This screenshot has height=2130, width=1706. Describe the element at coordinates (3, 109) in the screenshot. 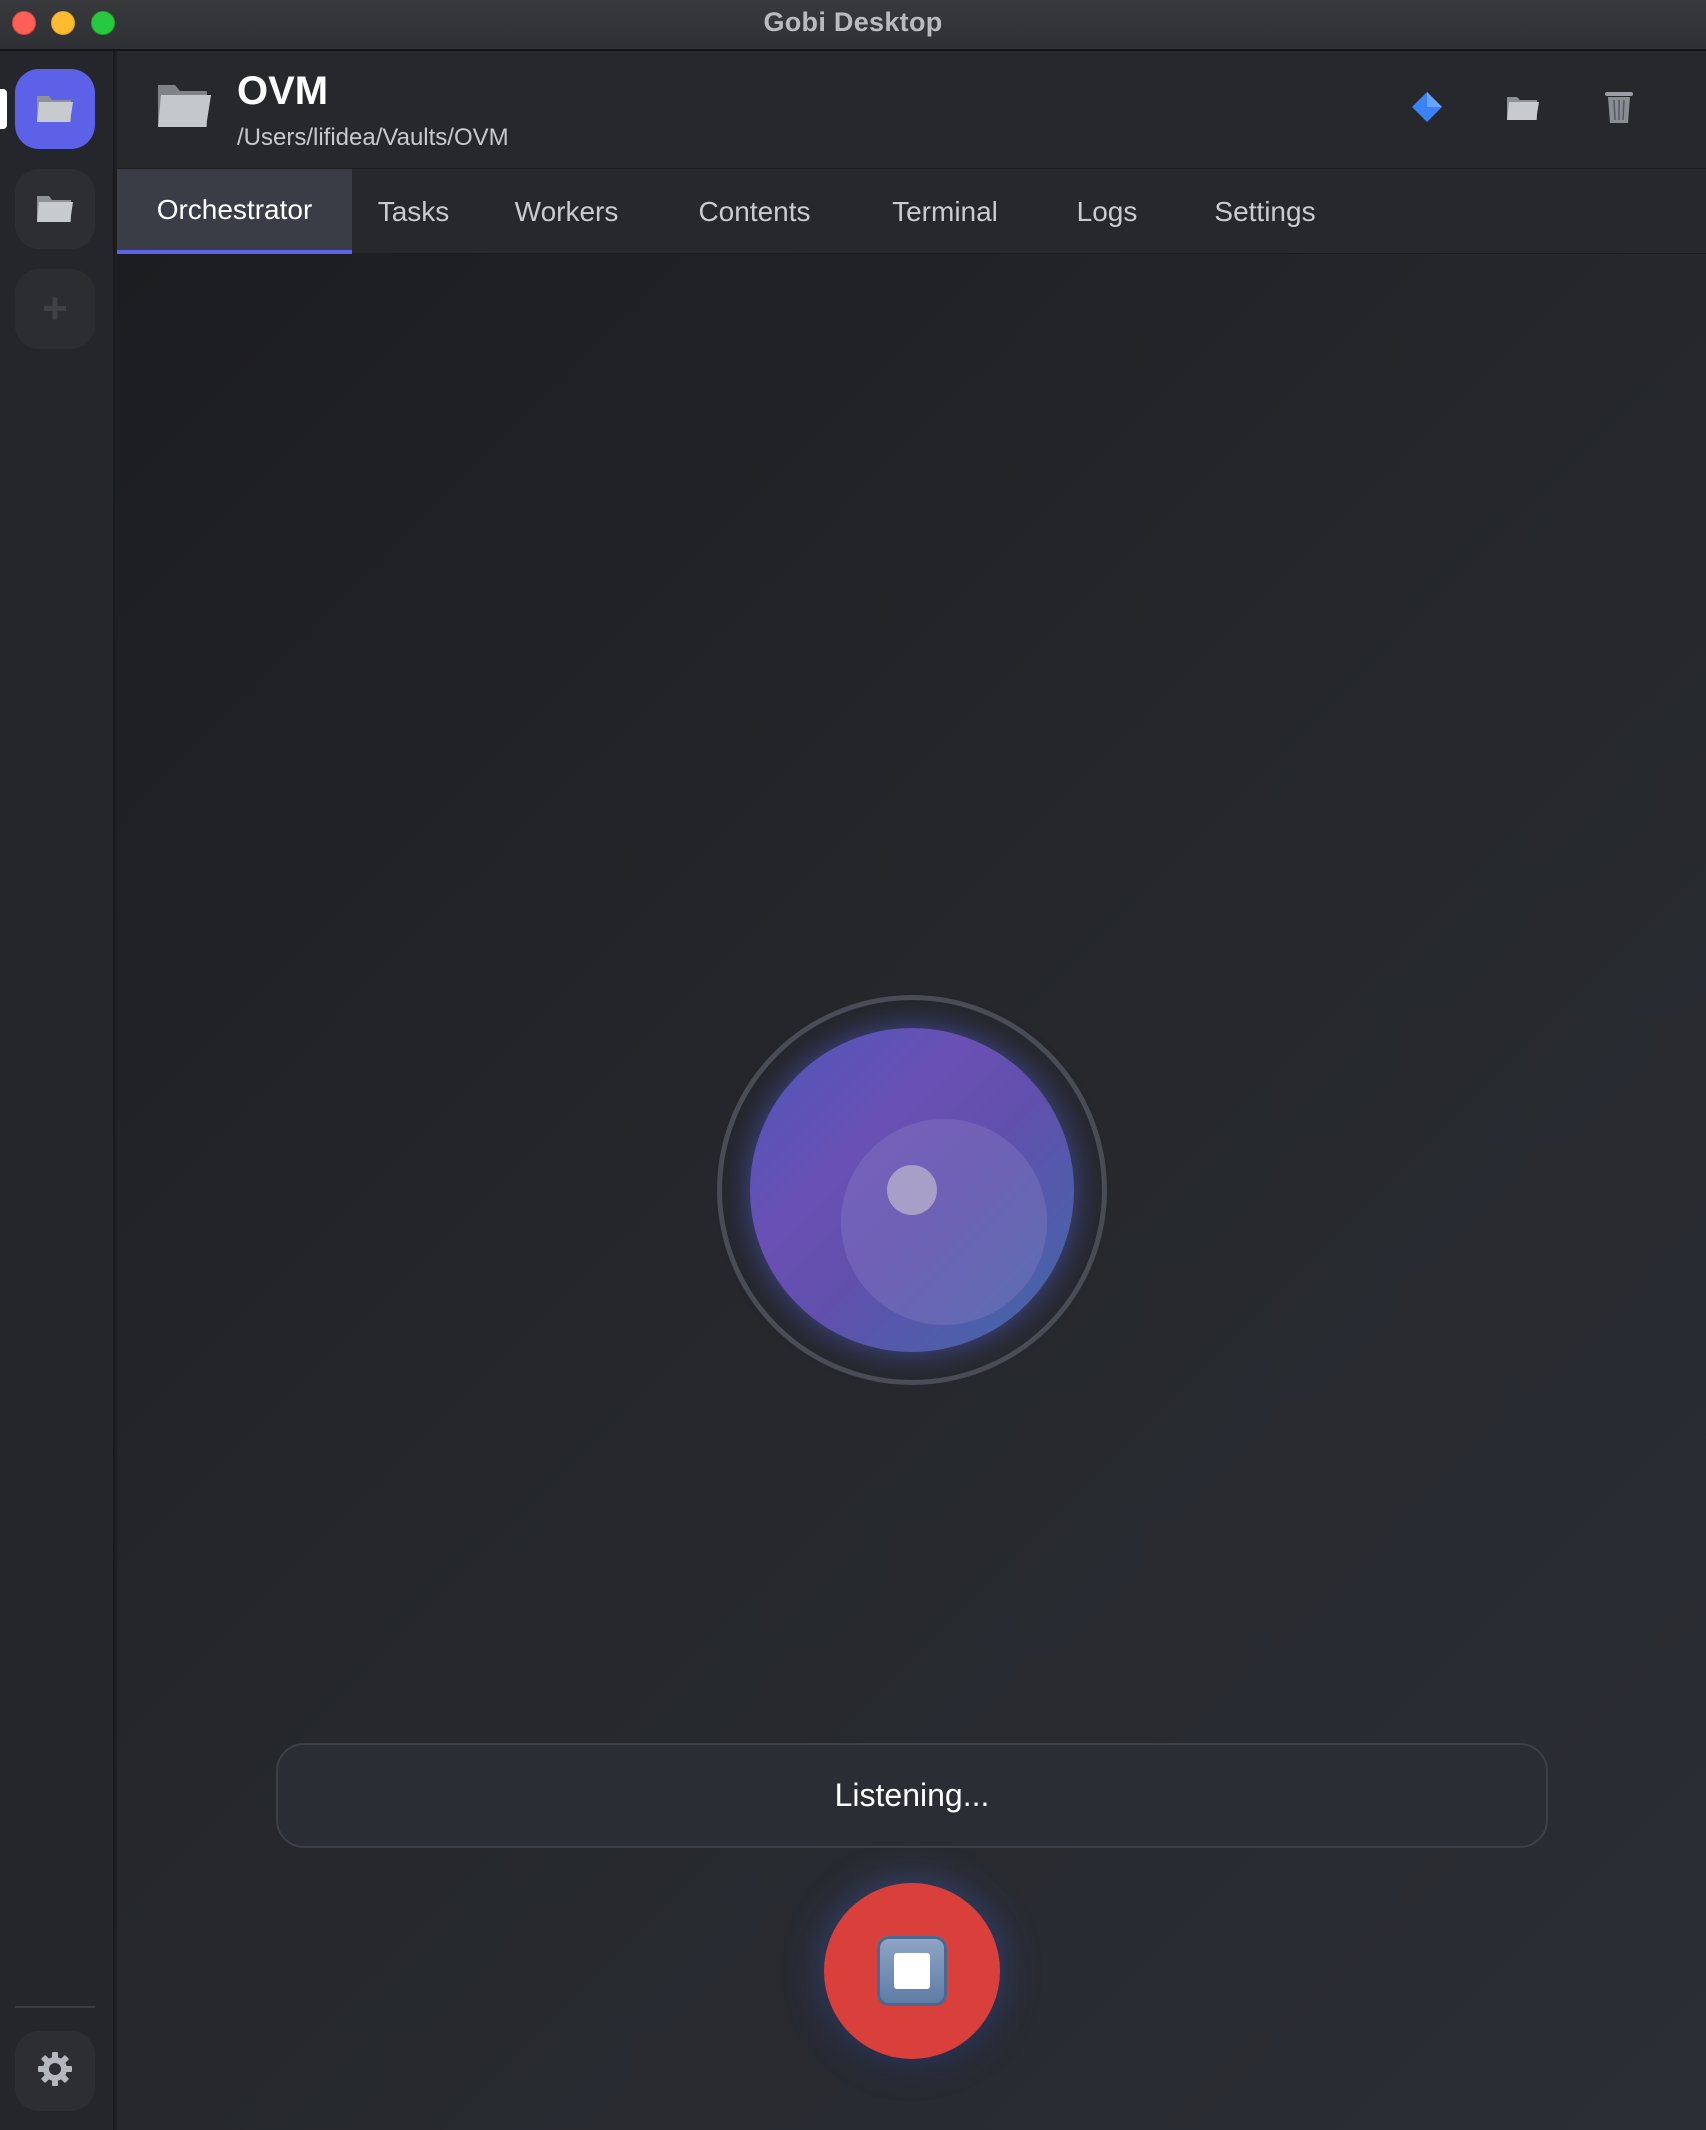

I see `active-vault-indicator` at that location.